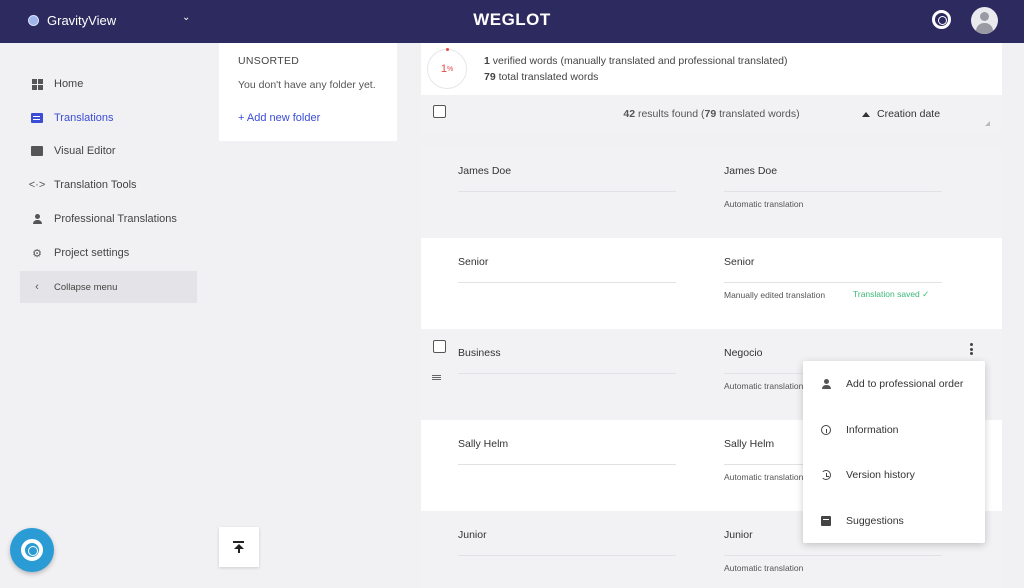 This screenshot has width=1024, height=588. What do you see at coordinates (738, 535) in the screenshot?
I see `translation-text: Junior` at bounding box center [738, 535].